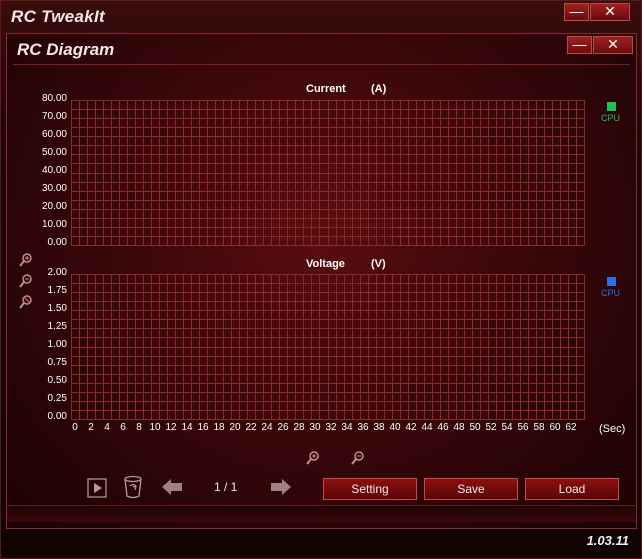 Image resolution: width=642 pixels, height=559 pixels. Describe the element at coordinates (133, 487) in the screenshot. I see `recycle-bin-icon` at that location.